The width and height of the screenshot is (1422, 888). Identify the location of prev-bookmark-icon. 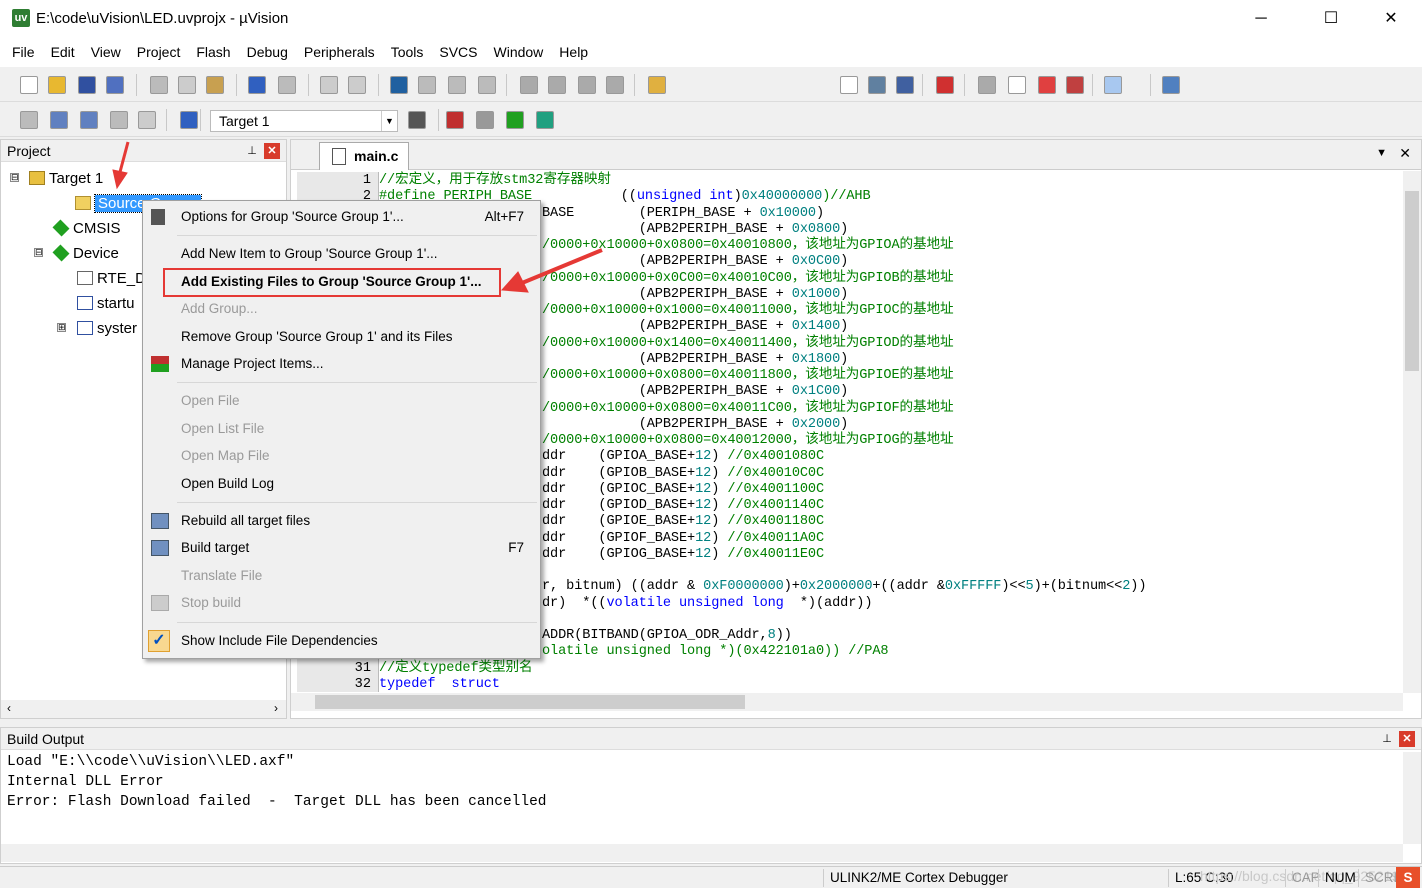
(427, 85).